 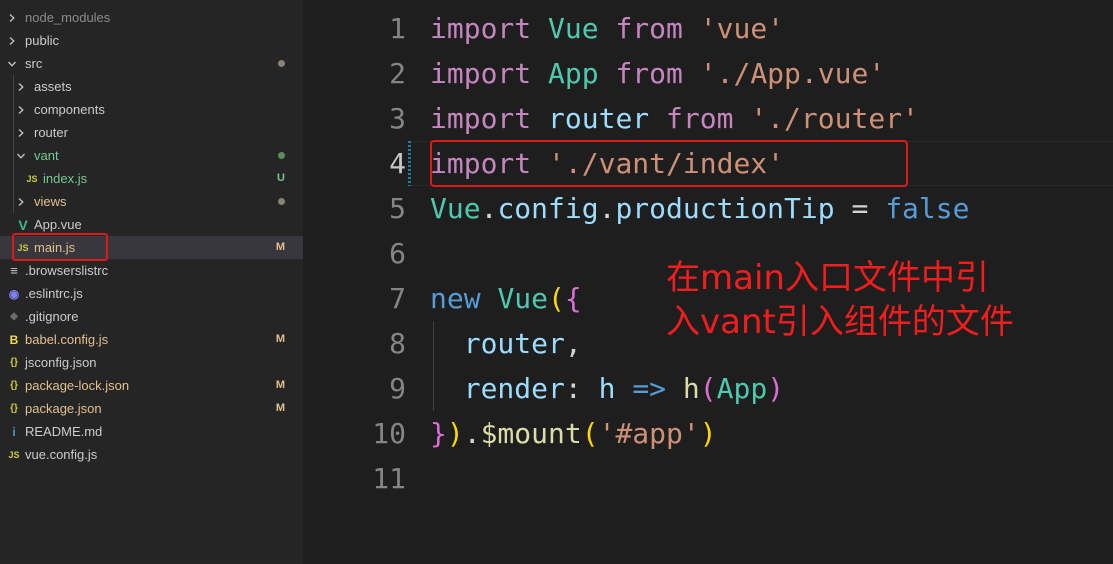 What do you see at coordinates (649, 433) in the screenshot?
I see `code-token: '#app'` at bounding box center [649, 433].